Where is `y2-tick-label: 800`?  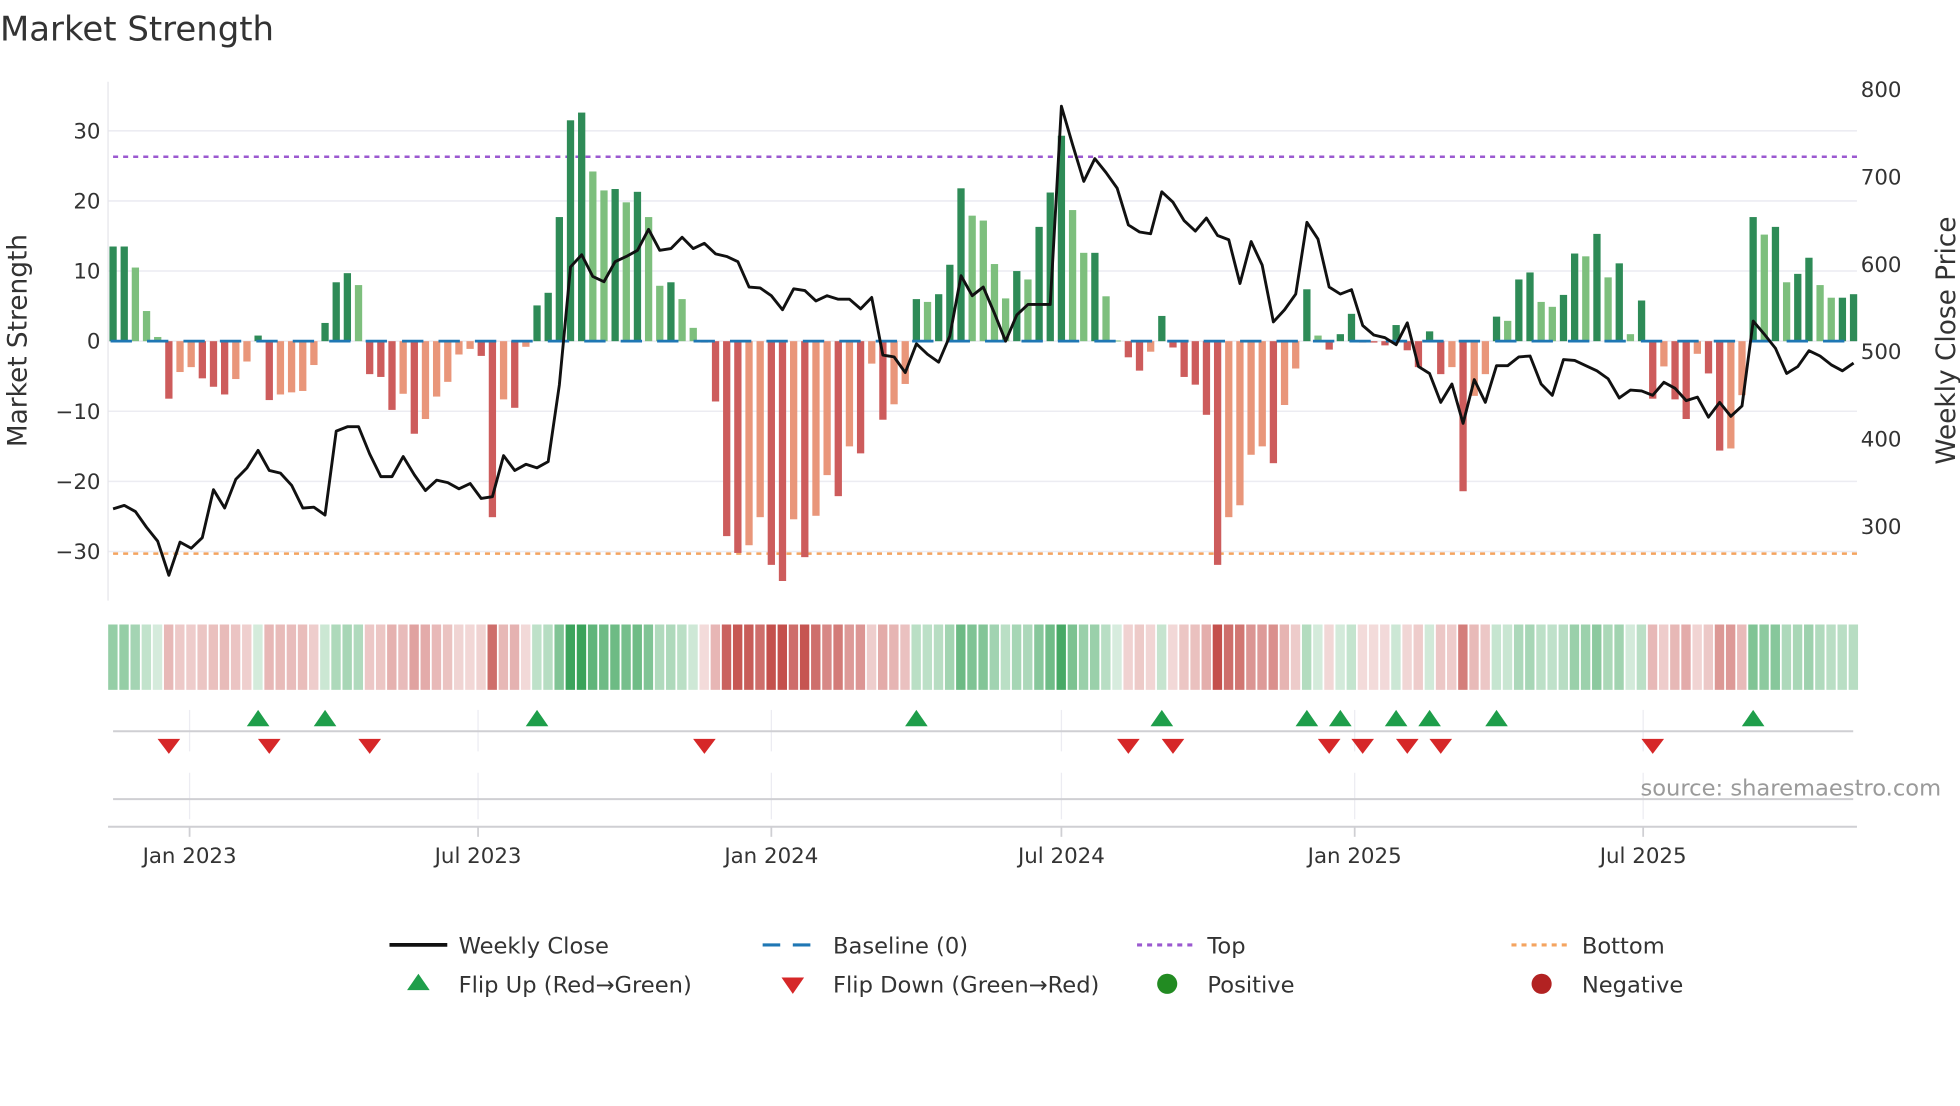 y2-tick-label: 800 is located at coordinates (1881, 90).